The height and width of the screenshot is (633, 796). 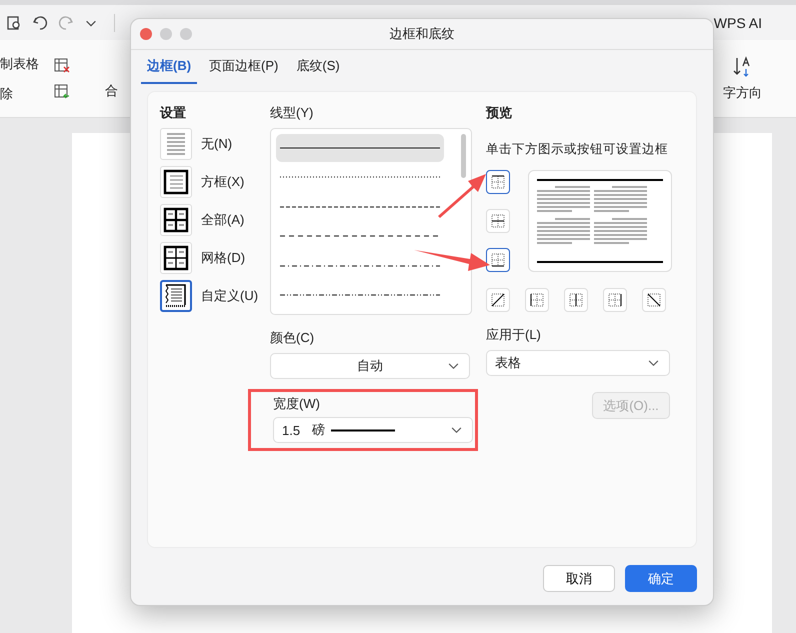 I want to click on border-diag-up-button, so click(x=498, y=300).